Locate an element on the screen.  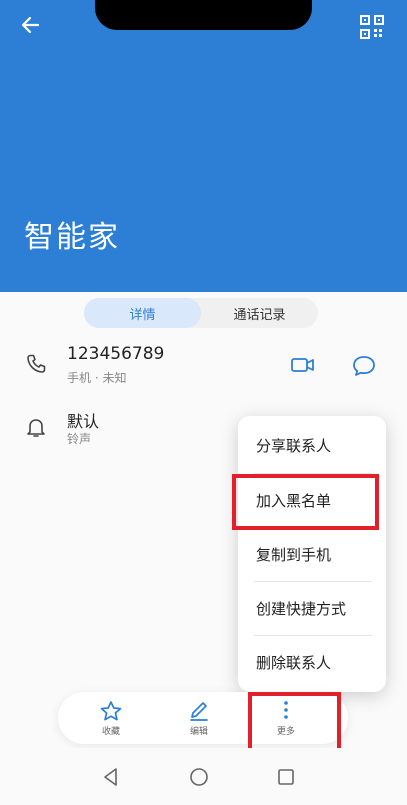
arrow-left-icon is located at coordinates (30, 25).